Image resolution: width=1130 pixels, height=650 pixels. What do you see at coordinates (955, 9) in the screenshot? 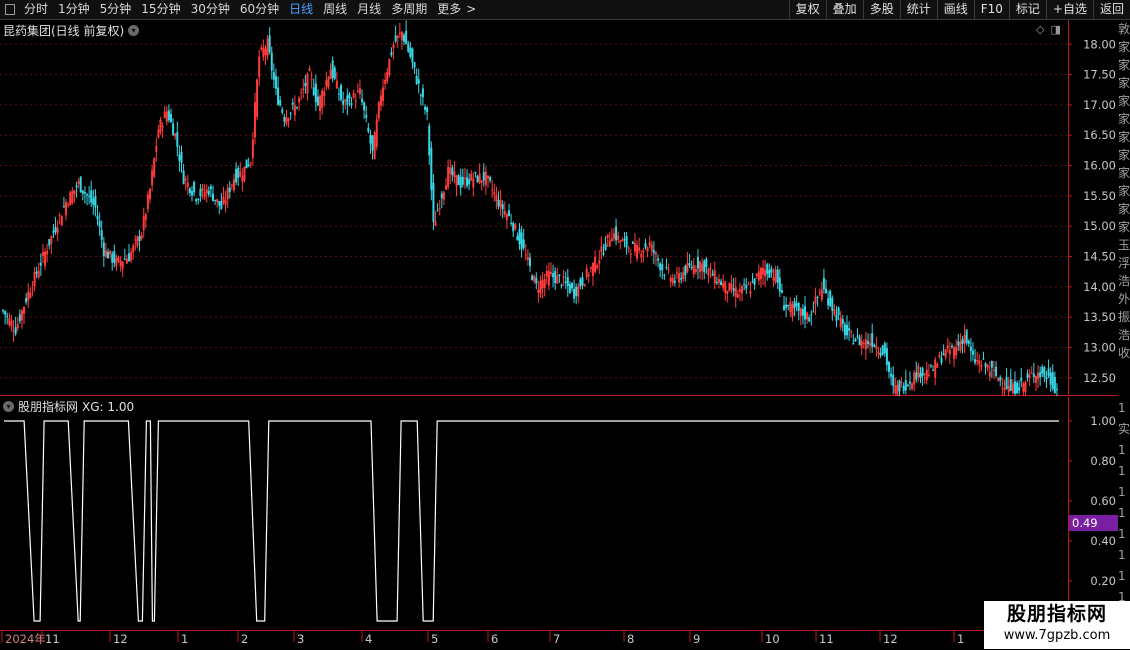
I see `tool-button-4: 画线` at bounding box center [955, 9].